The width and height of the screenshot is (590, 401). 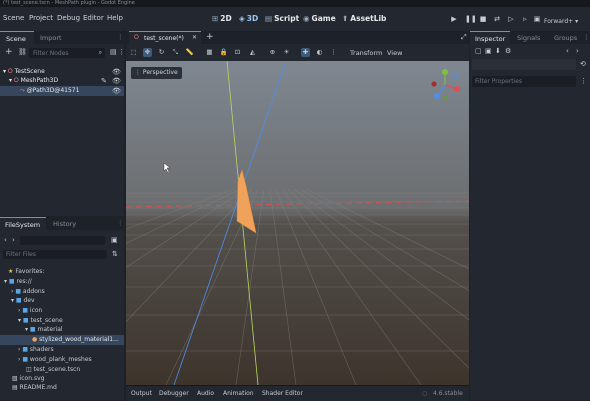 What do you see at coordinates (478, 51) in the screenshot?
I see `new-resource-icon: ▢` at bounding box center [478, 51].